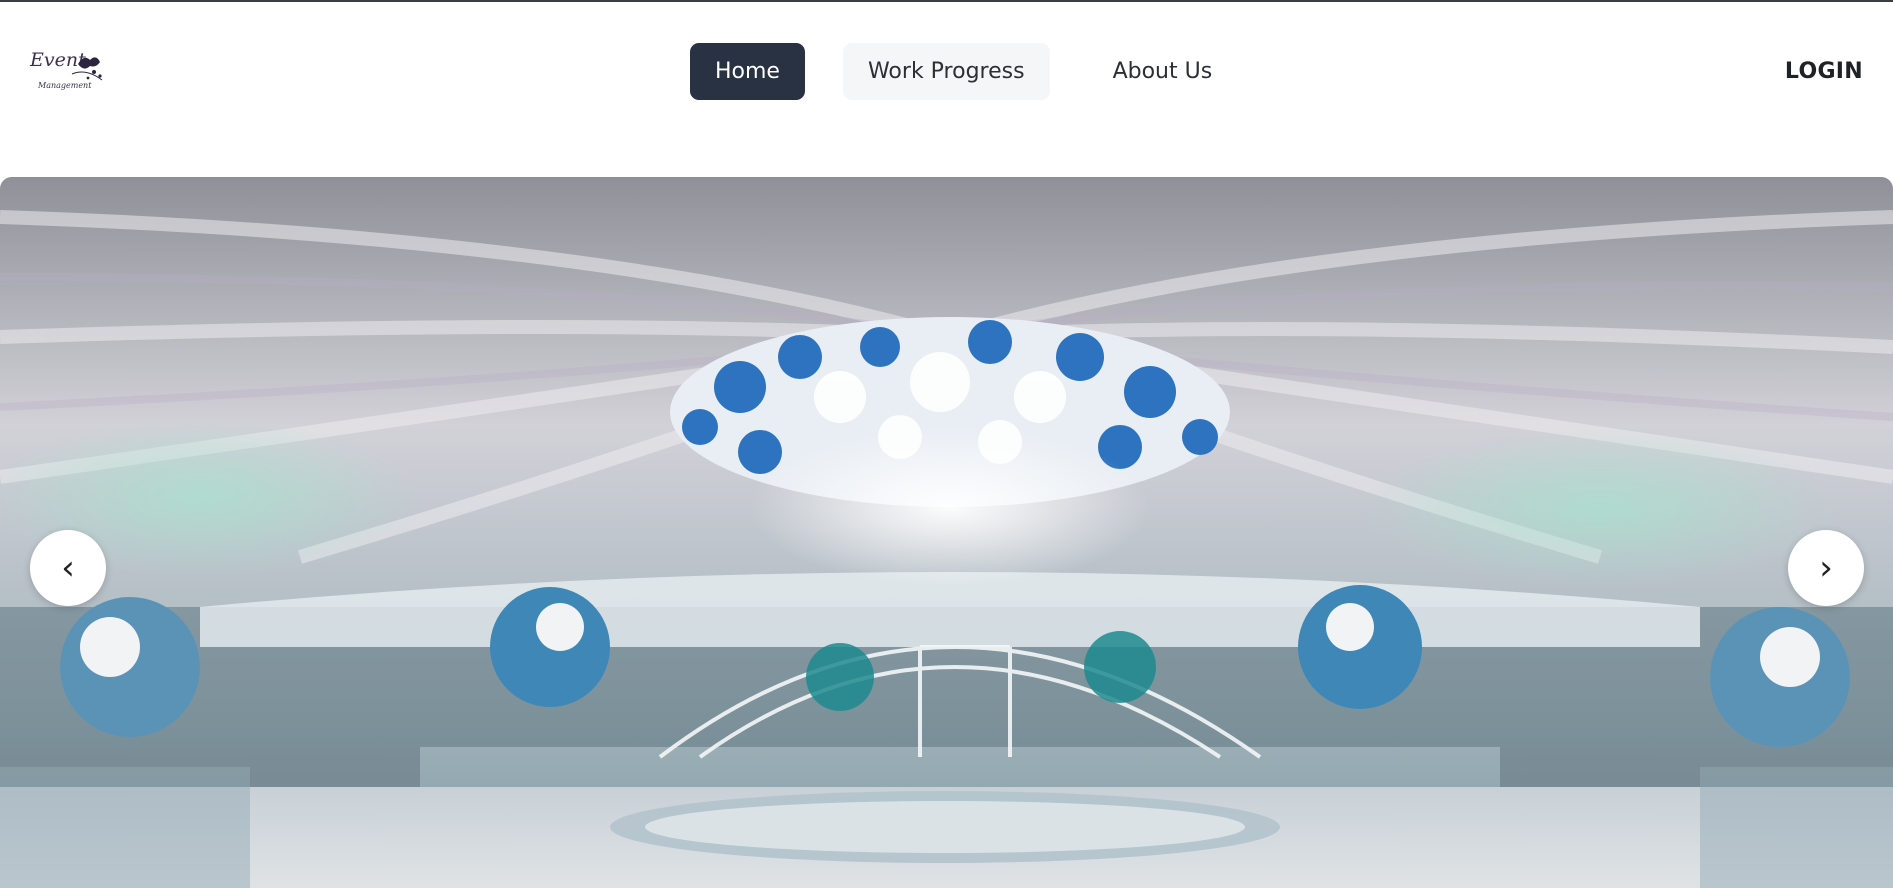 Image resolution: width=1893 pixels, height=888 pixels. Describe the element at coordinates (1824, 71) in the screenshot. I see `login-link: LOGIN` at that location.